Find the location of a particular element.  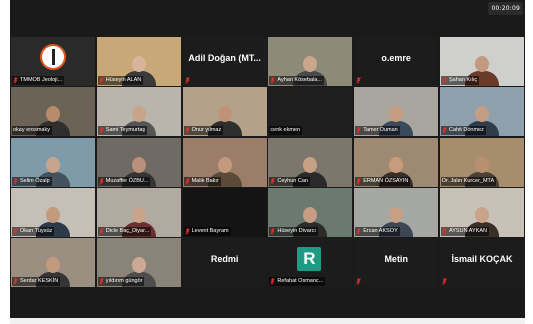

participant-tile: Redmi is located at coordinates (224, 263).